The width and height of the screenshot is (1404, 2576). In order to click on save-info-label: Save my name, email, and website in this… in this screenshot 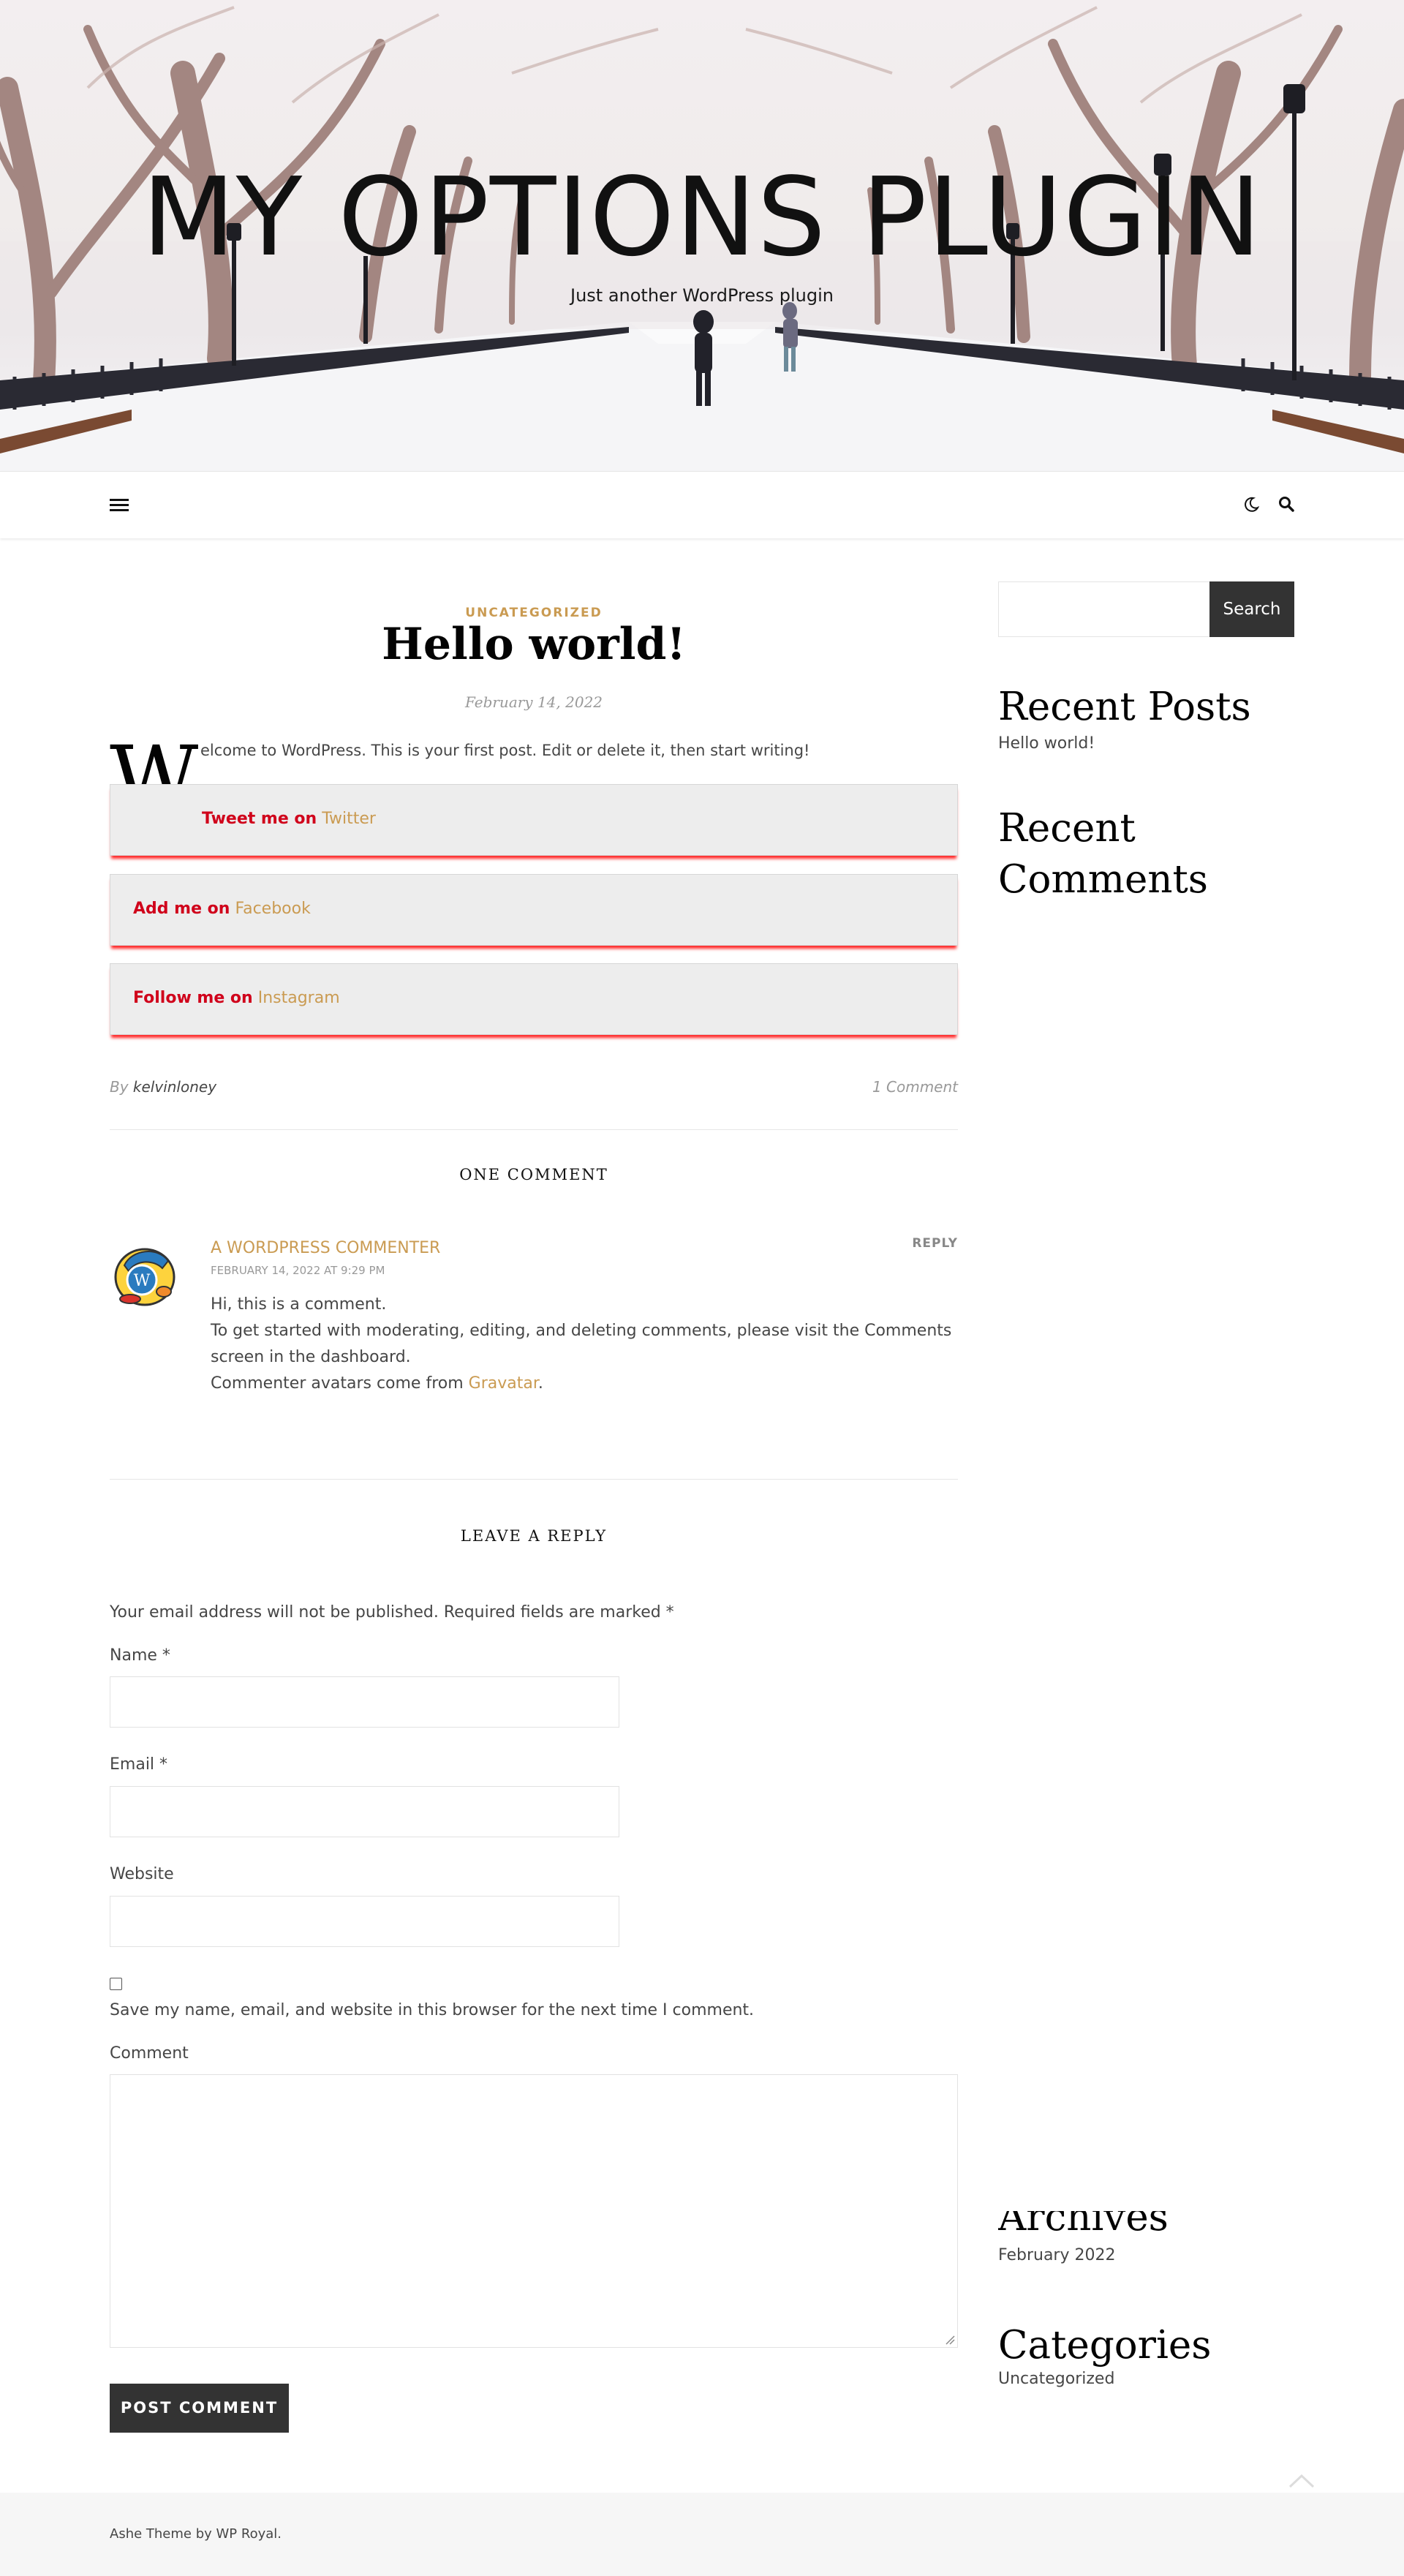, I will do `click(432, 2010)`.